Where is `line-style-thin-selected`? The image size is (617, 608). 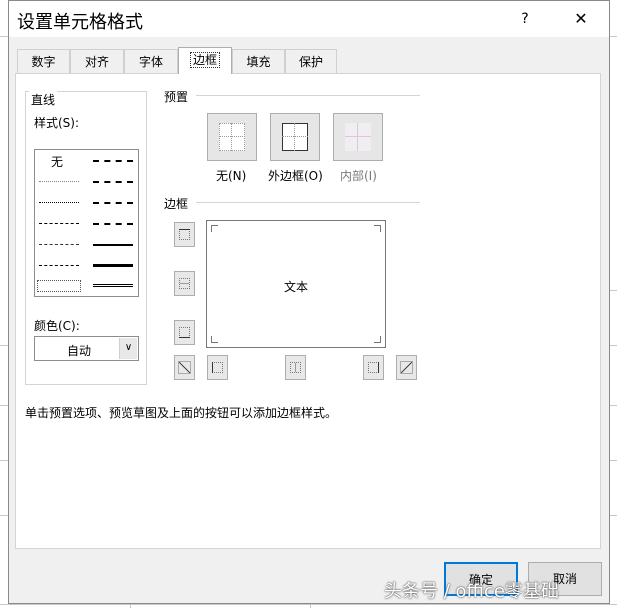 line-style-thin-selected is located at coordinates (59, 286).